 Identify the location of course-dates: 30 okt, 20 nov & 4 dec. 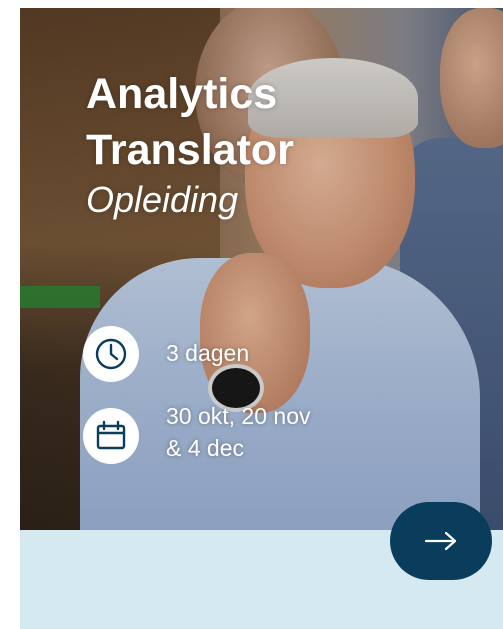
(266, 432).